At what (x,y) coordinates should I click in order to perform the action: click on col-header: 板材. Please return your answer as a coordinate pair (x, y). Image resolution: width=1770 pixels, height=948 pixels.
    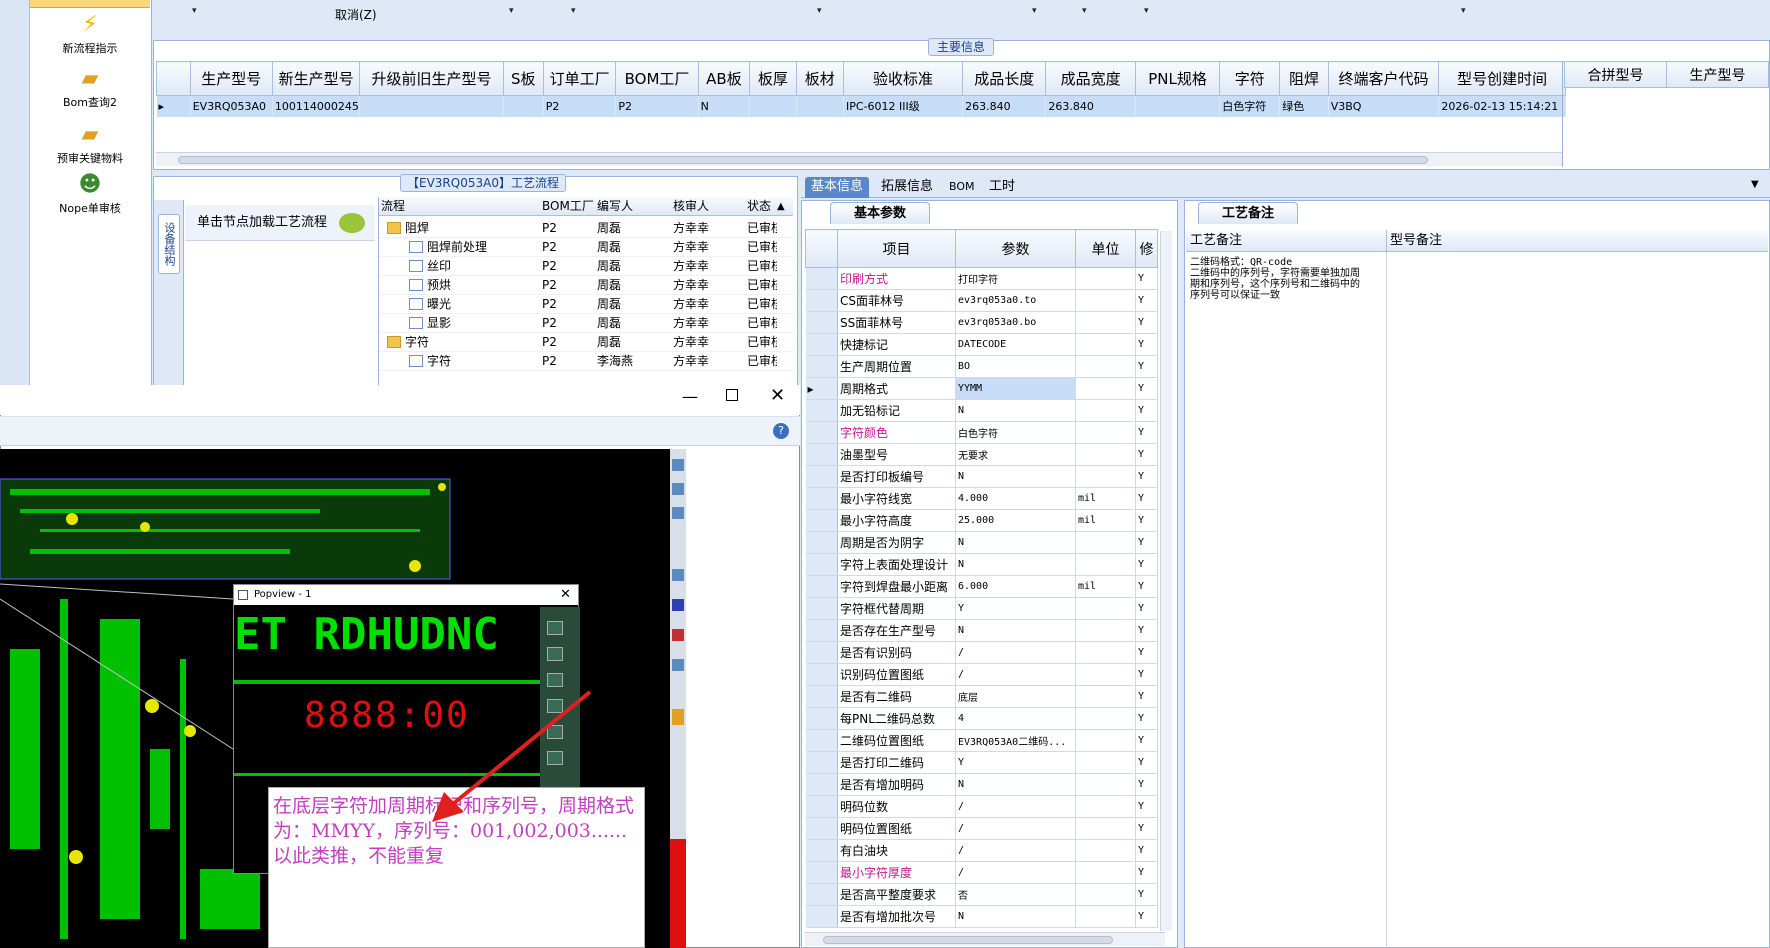
    Looking at the image, I should click on (820, 78).